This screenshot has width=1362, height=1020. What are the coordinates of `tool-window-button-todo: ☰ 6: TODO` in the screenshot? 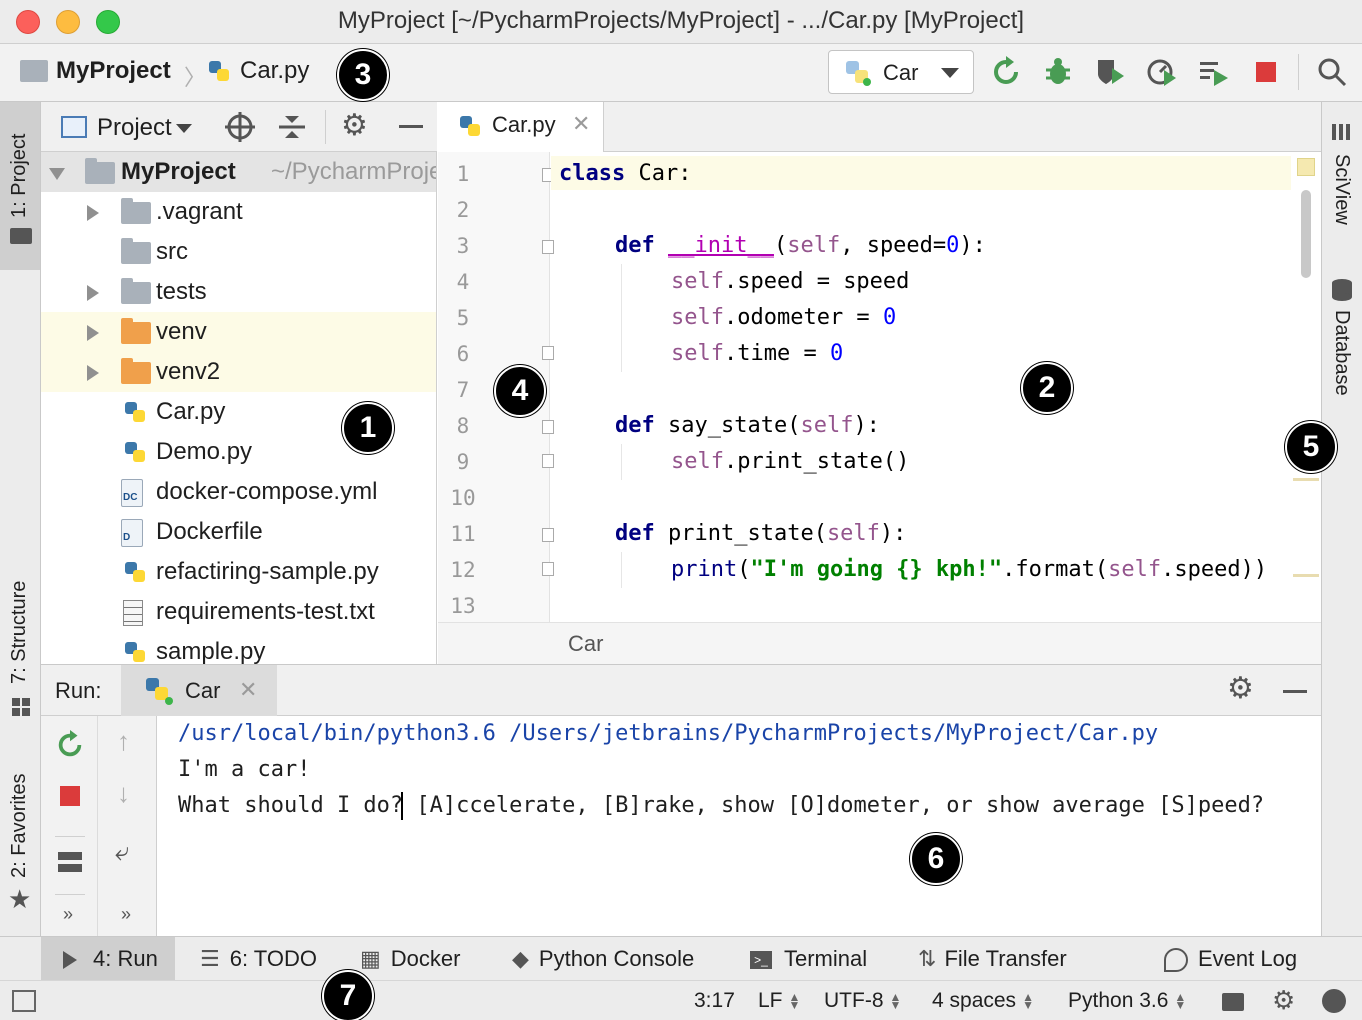 It's located at (258, 959).